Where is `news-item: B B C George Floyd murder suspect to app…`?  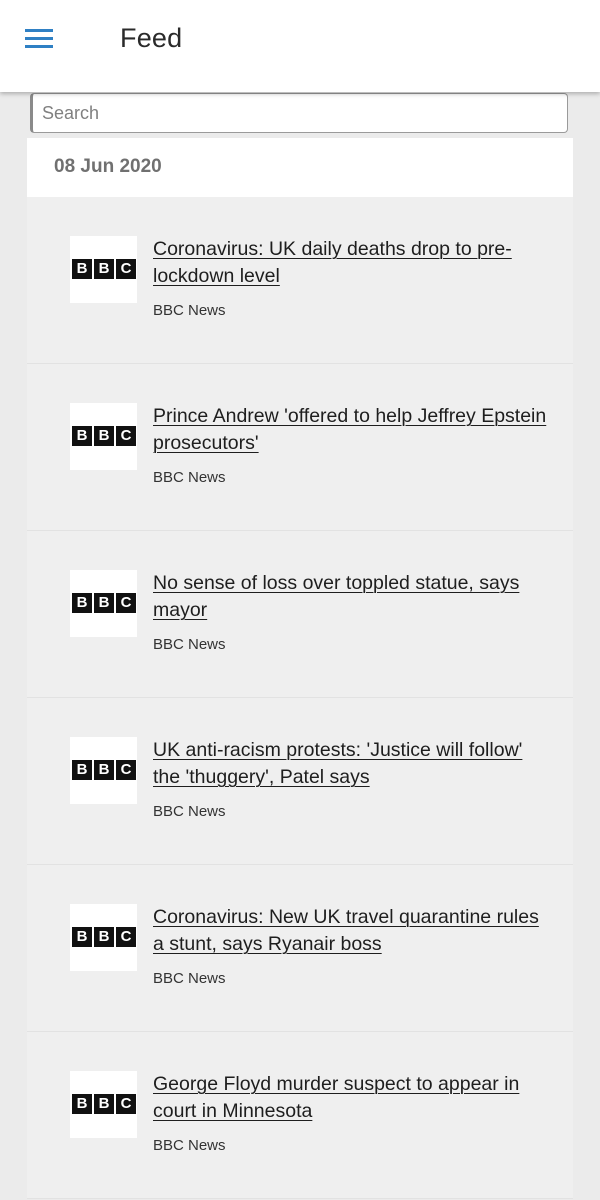
news-item: B B C George Floyd murder suspect to app… is located at coordinates (300, 1115).